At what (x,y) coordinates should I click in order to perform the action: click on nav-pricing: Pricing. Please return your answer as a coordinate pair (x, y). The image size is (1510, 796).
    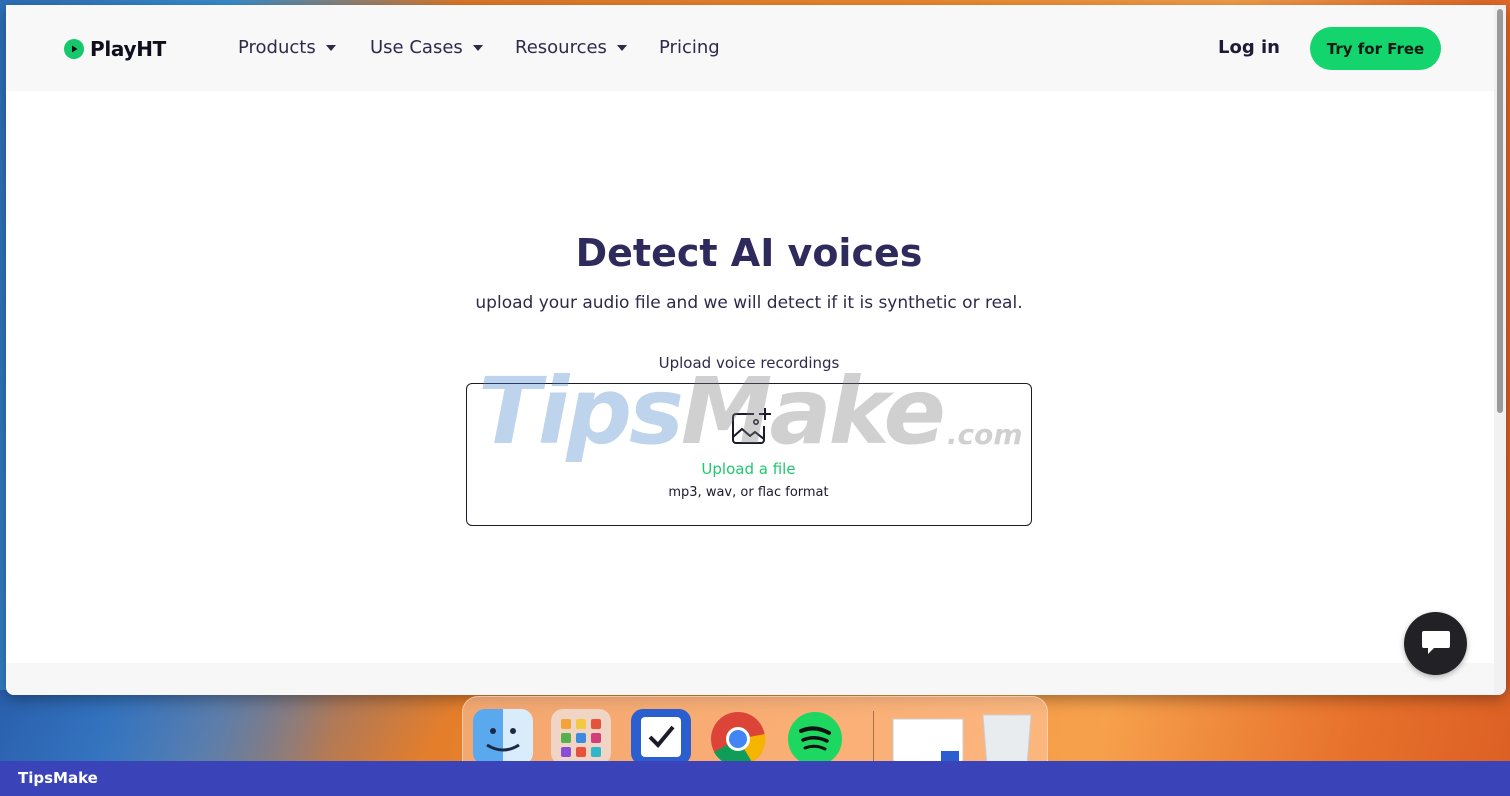
    Looking at the image, I should click on (689, 47).